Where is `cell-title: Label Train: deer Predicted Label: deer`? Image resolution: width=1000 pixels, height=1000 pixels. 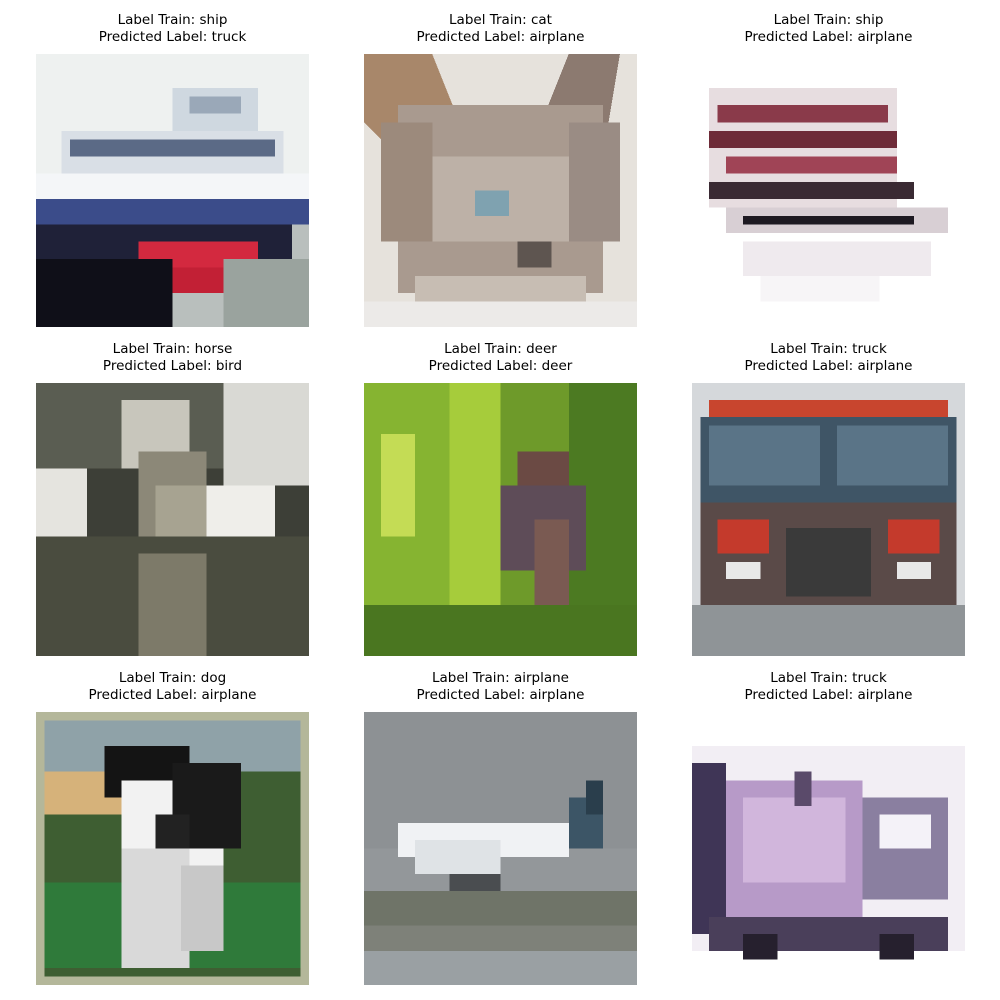 cell-title: Label Train: deer Predicted Label: deer is located at coordinates (500, 357).